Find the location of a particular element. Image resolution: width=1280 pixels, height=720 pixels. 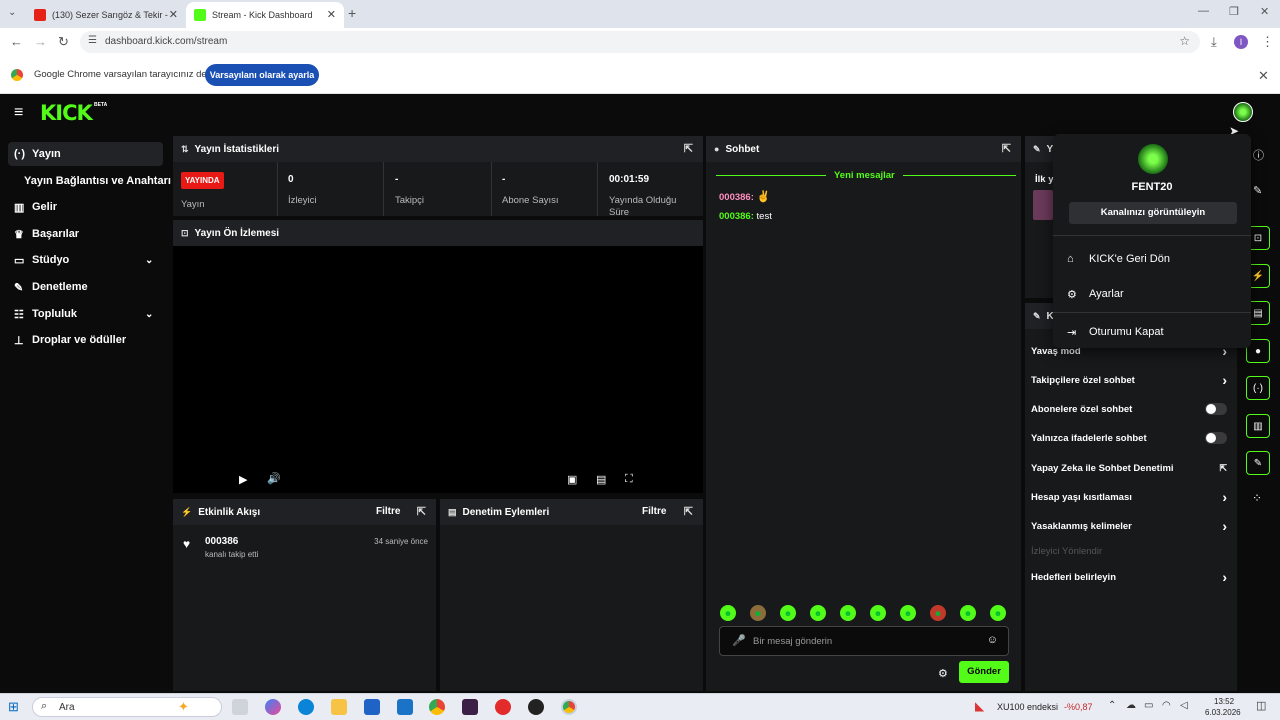

event-user: 000386 is located at coordinates (221, 541).